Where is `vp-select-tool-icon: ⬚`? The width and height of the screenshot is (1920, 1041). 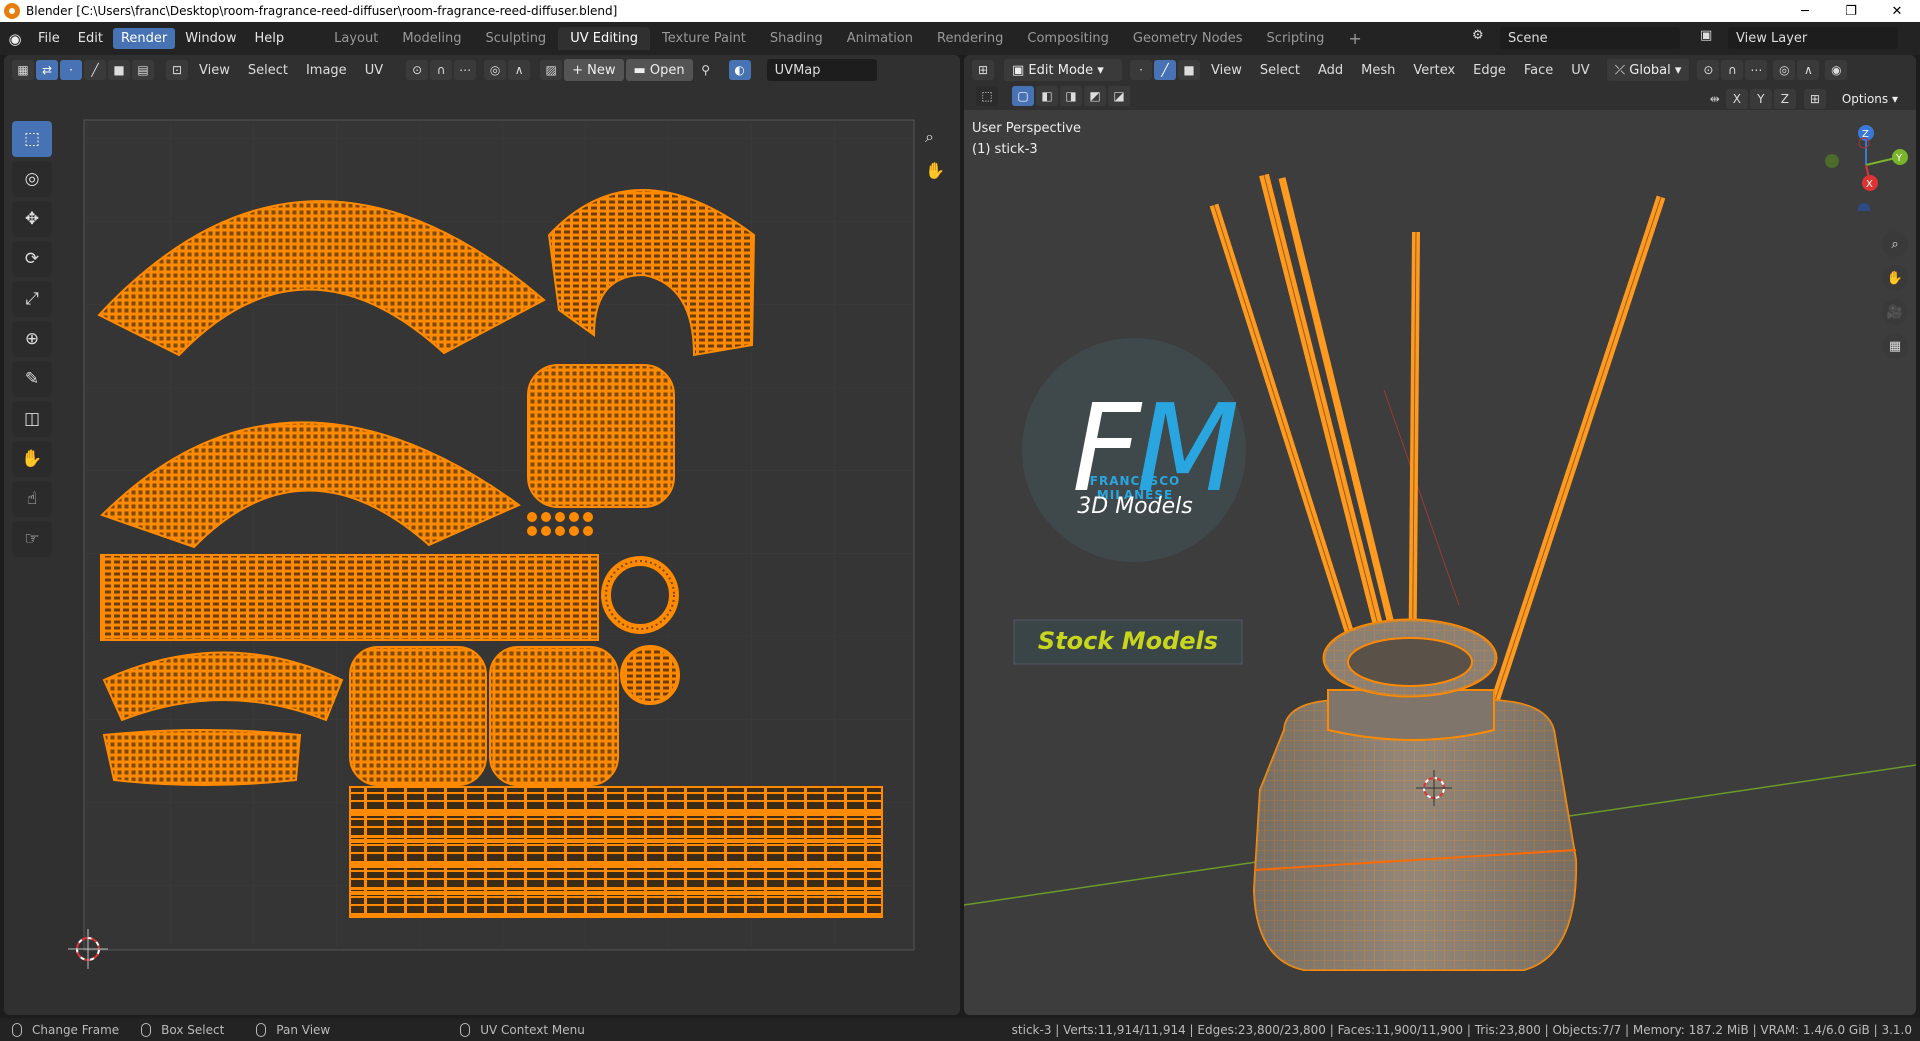
vp-select-tool-icon: ⬚ is located at coordinates (987, 96).